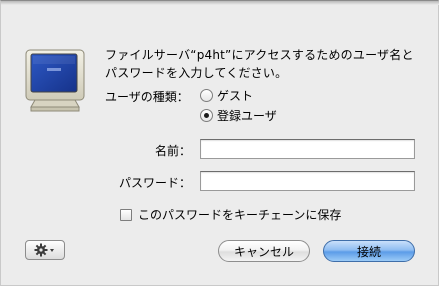 The height and width of the screenshot is (286, 439). Describe the element at coordinates (206, 115) in the screenshot. I see `radio-registered-user-button` at that location.